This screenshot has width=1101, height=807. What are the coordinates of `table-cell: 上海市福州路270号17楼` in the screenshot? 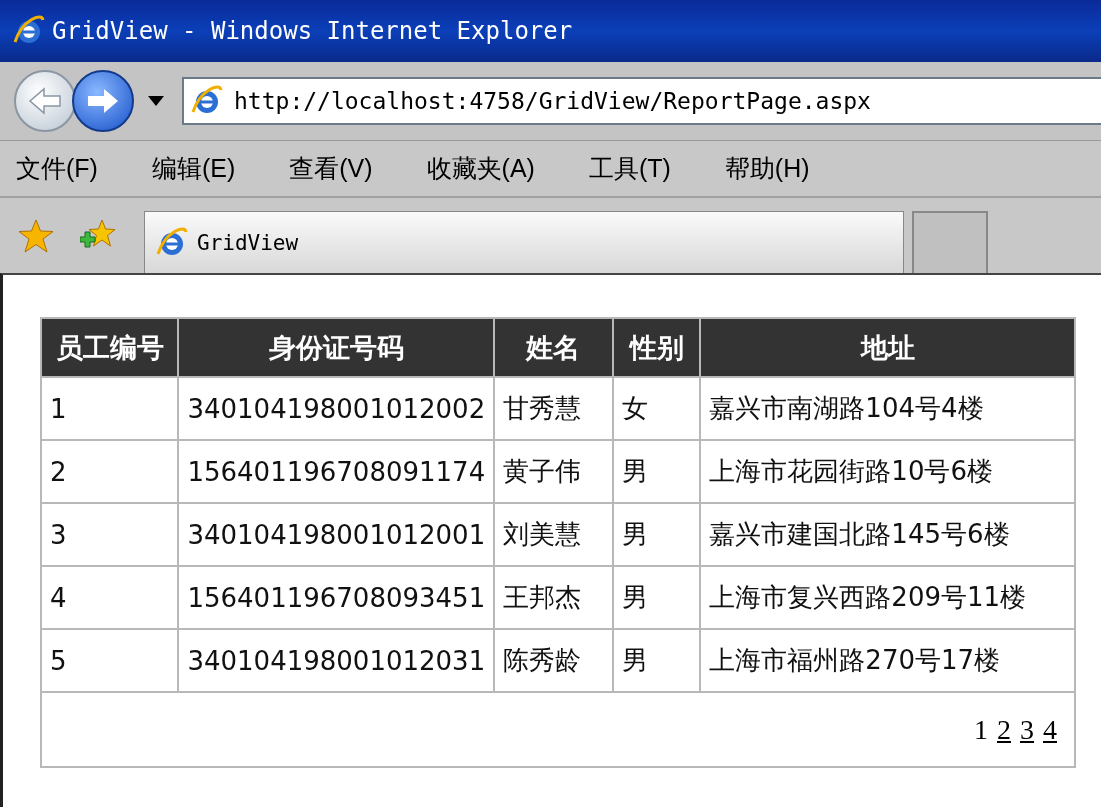 It's located at (887, 660).